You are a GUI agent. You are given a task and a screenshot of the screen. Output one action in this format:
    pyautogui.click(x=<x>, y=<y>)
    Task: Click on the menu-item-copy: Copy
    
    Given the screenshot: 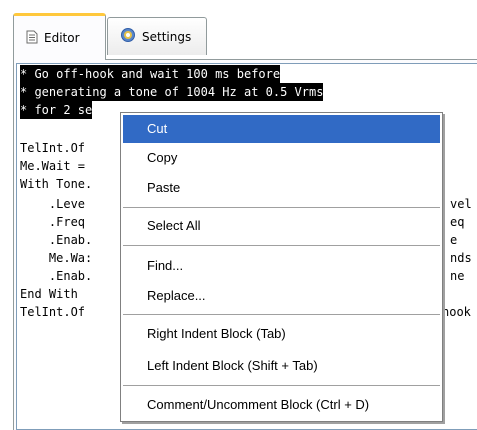 What is the action you would take?
    pyautogui.click(x=281, y=158)
    